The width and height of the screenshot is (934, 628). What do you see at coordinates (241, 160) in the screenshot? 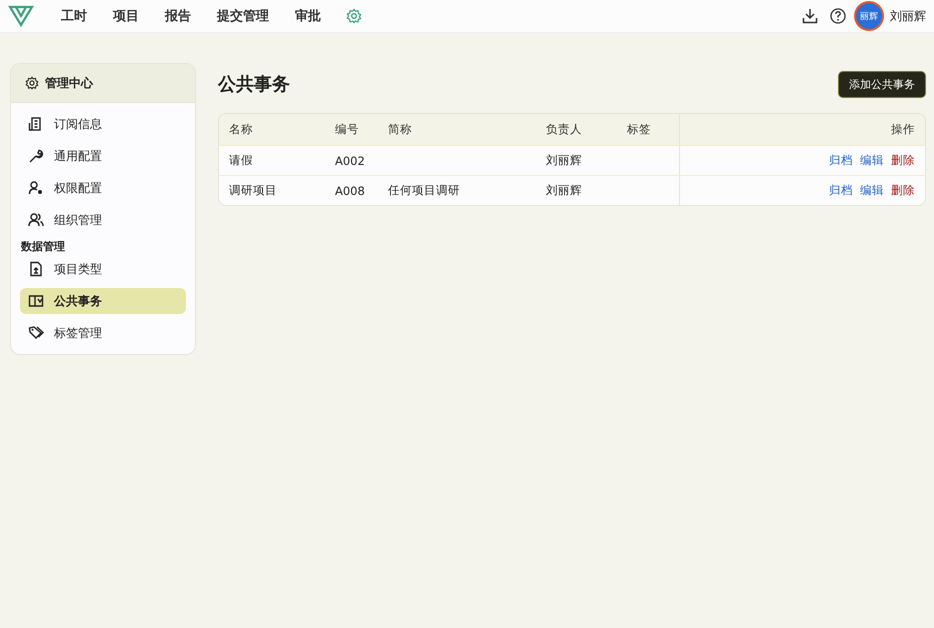
I see `table-cell-text: 请假` at bounding box center [241, 160].